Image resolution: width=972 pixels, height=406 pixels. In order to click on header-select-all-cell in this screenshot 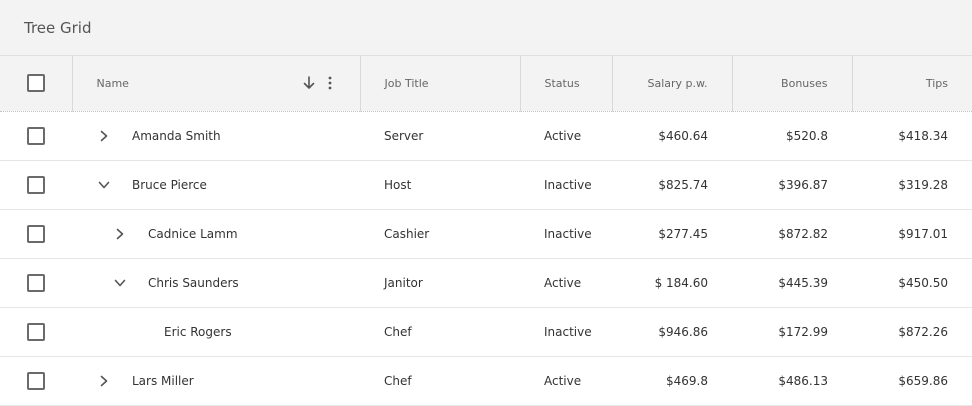, I will do `click(36, 84)`.